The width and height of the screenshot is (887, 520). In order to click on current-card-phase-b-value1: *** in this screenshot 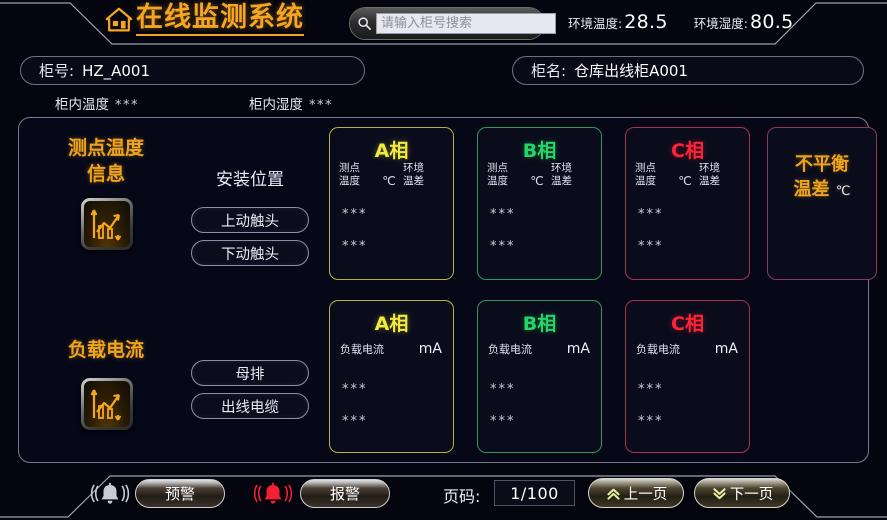, I will do `click(503, 389)`.